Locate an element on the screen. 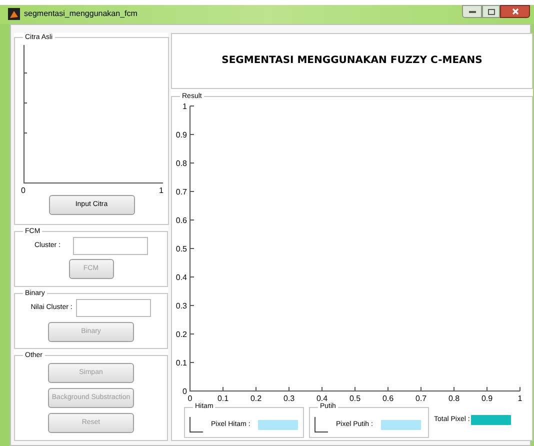  app-heading: SEGMENTASI MENGGUNAKAN FUZZY C-MEANS is located at coordinates (352, 61).